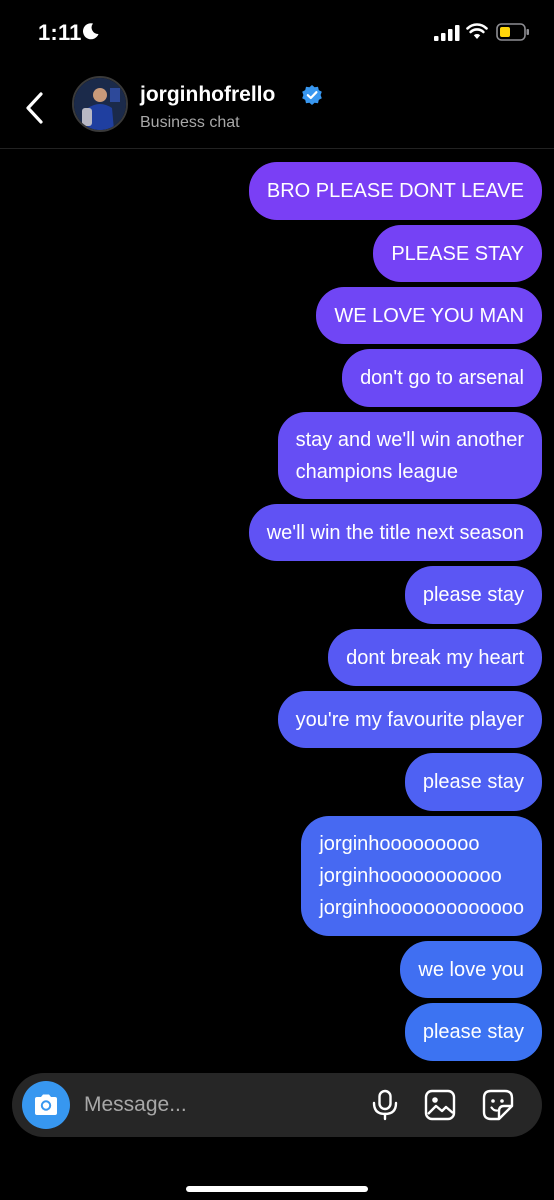 The width and height of the screenshot is (554, 1200). I want to click on message-bubble: we love you, so click(471, 969).